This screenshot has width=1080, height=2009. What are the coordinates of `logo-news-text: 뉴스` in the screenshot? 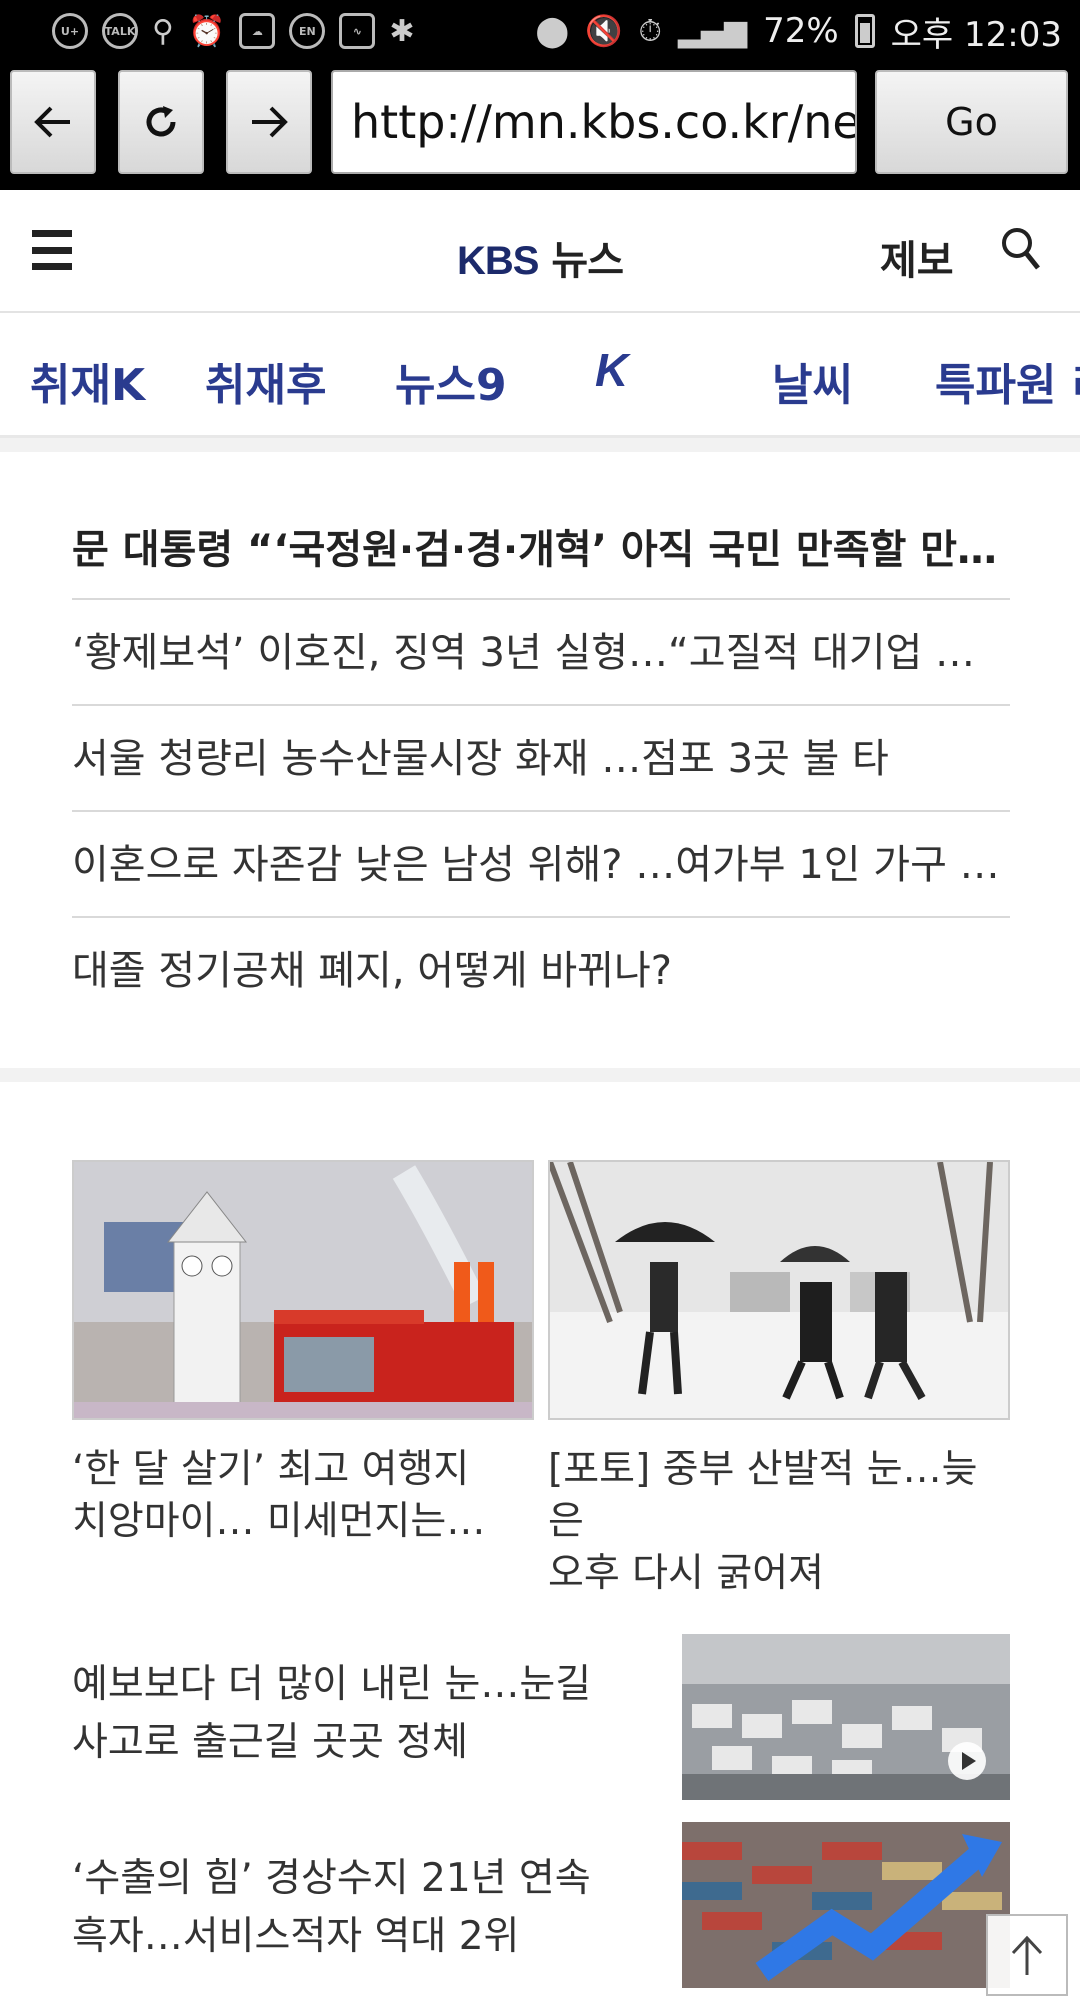 It's located at (587, 261).